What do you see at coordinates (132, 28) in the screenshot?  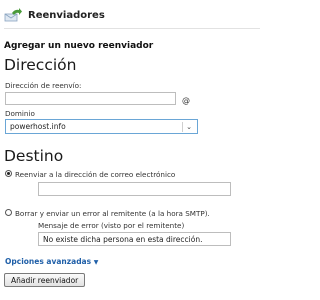 I see `header-divider` at bounding box center [132, 28].